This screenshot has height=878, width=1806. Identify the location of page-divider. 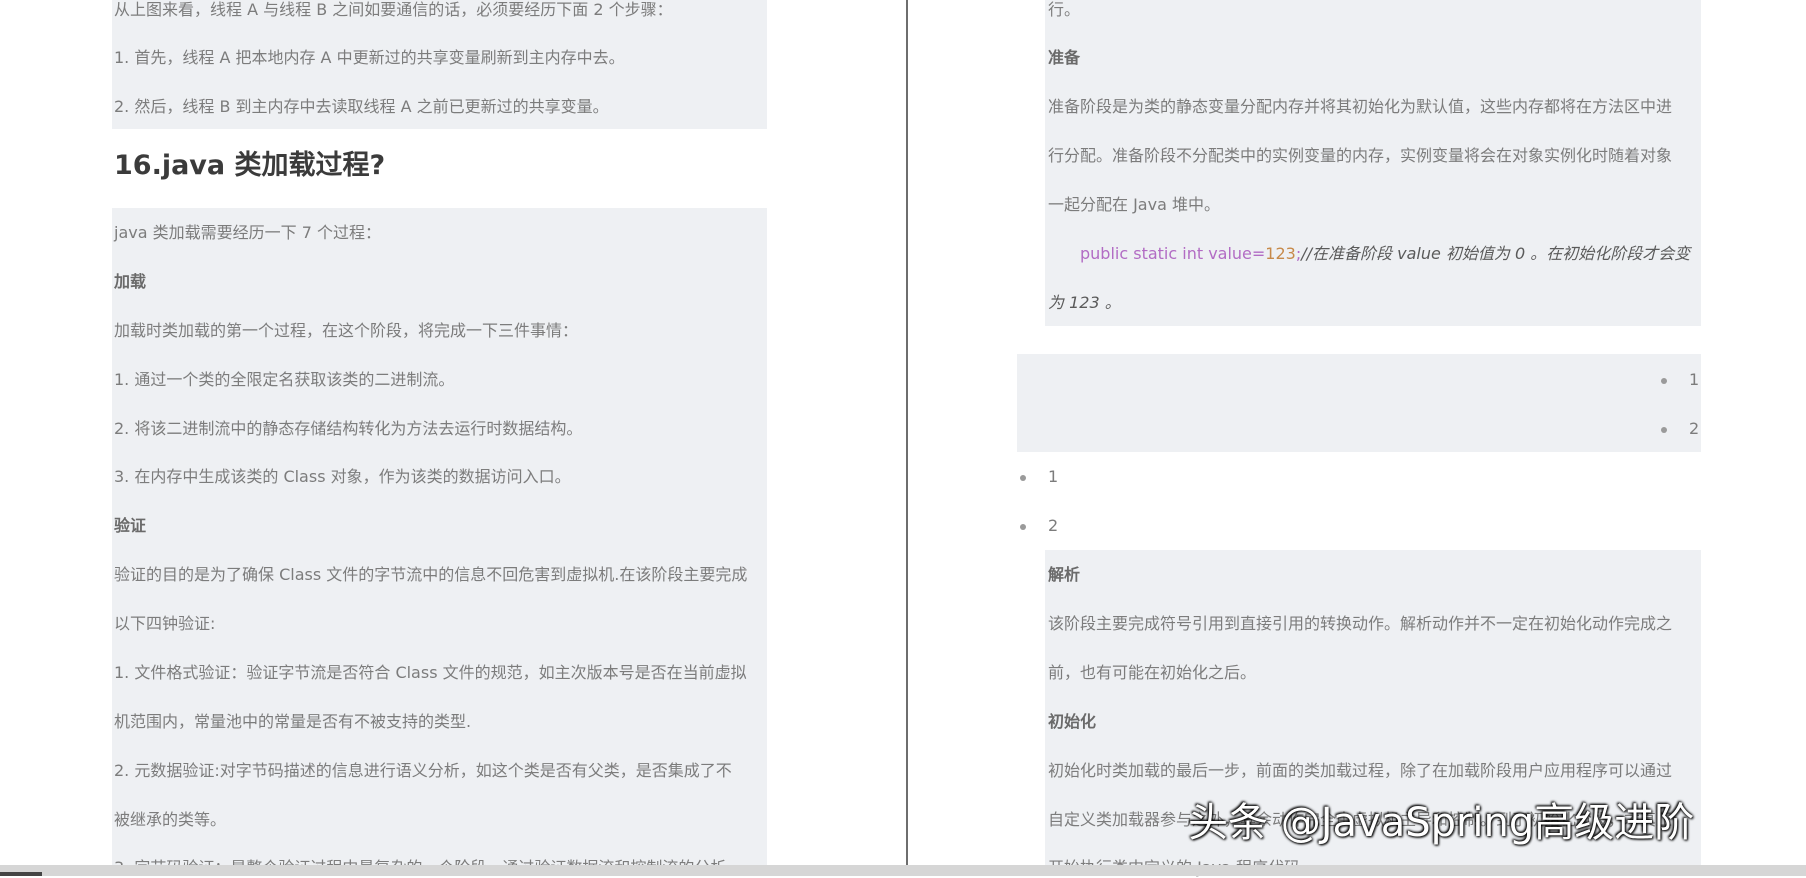
(907, 438).